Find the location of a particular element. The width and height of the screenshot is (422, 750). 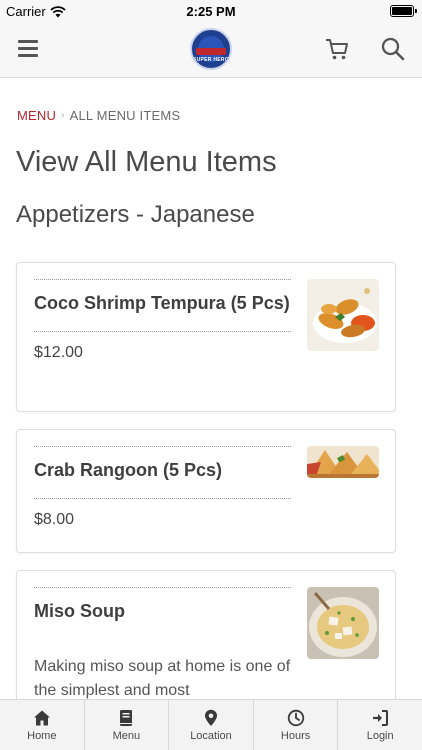

tab-hours: Hours is located at coordinates (296, 725).